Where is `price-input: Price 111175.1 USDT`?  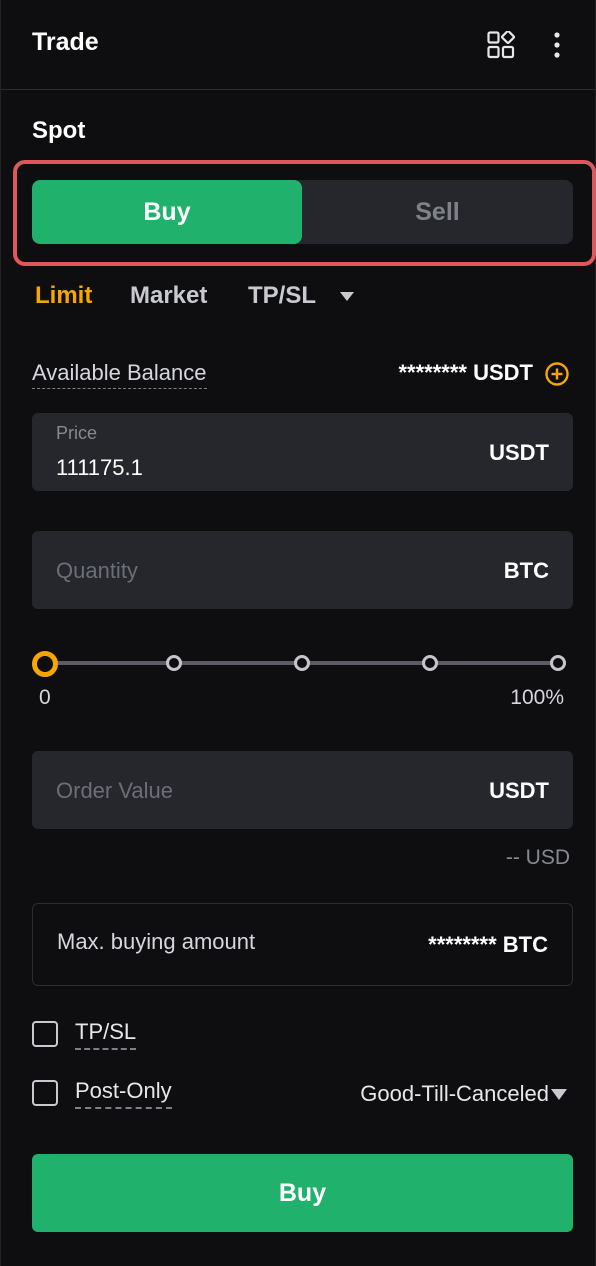 price-input: Price 111175.1 USDT is located at coordinates (302, 452).